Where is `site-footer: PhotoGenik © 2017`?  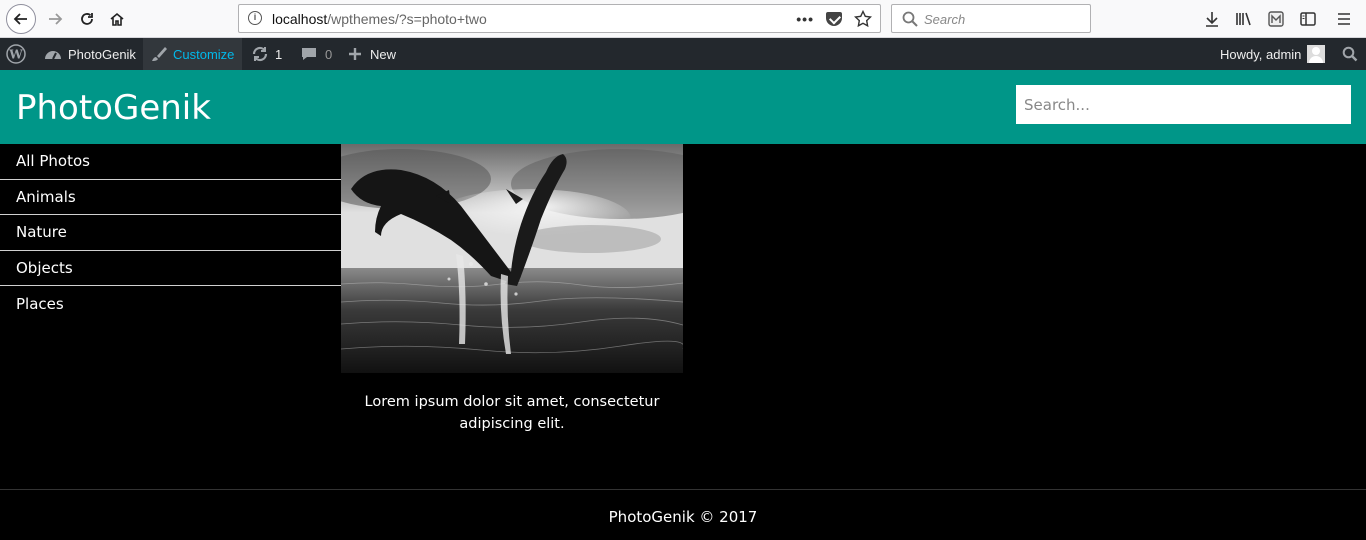 site-footer: PhotoGenik © 2017 is located at coordinates (683, 514).